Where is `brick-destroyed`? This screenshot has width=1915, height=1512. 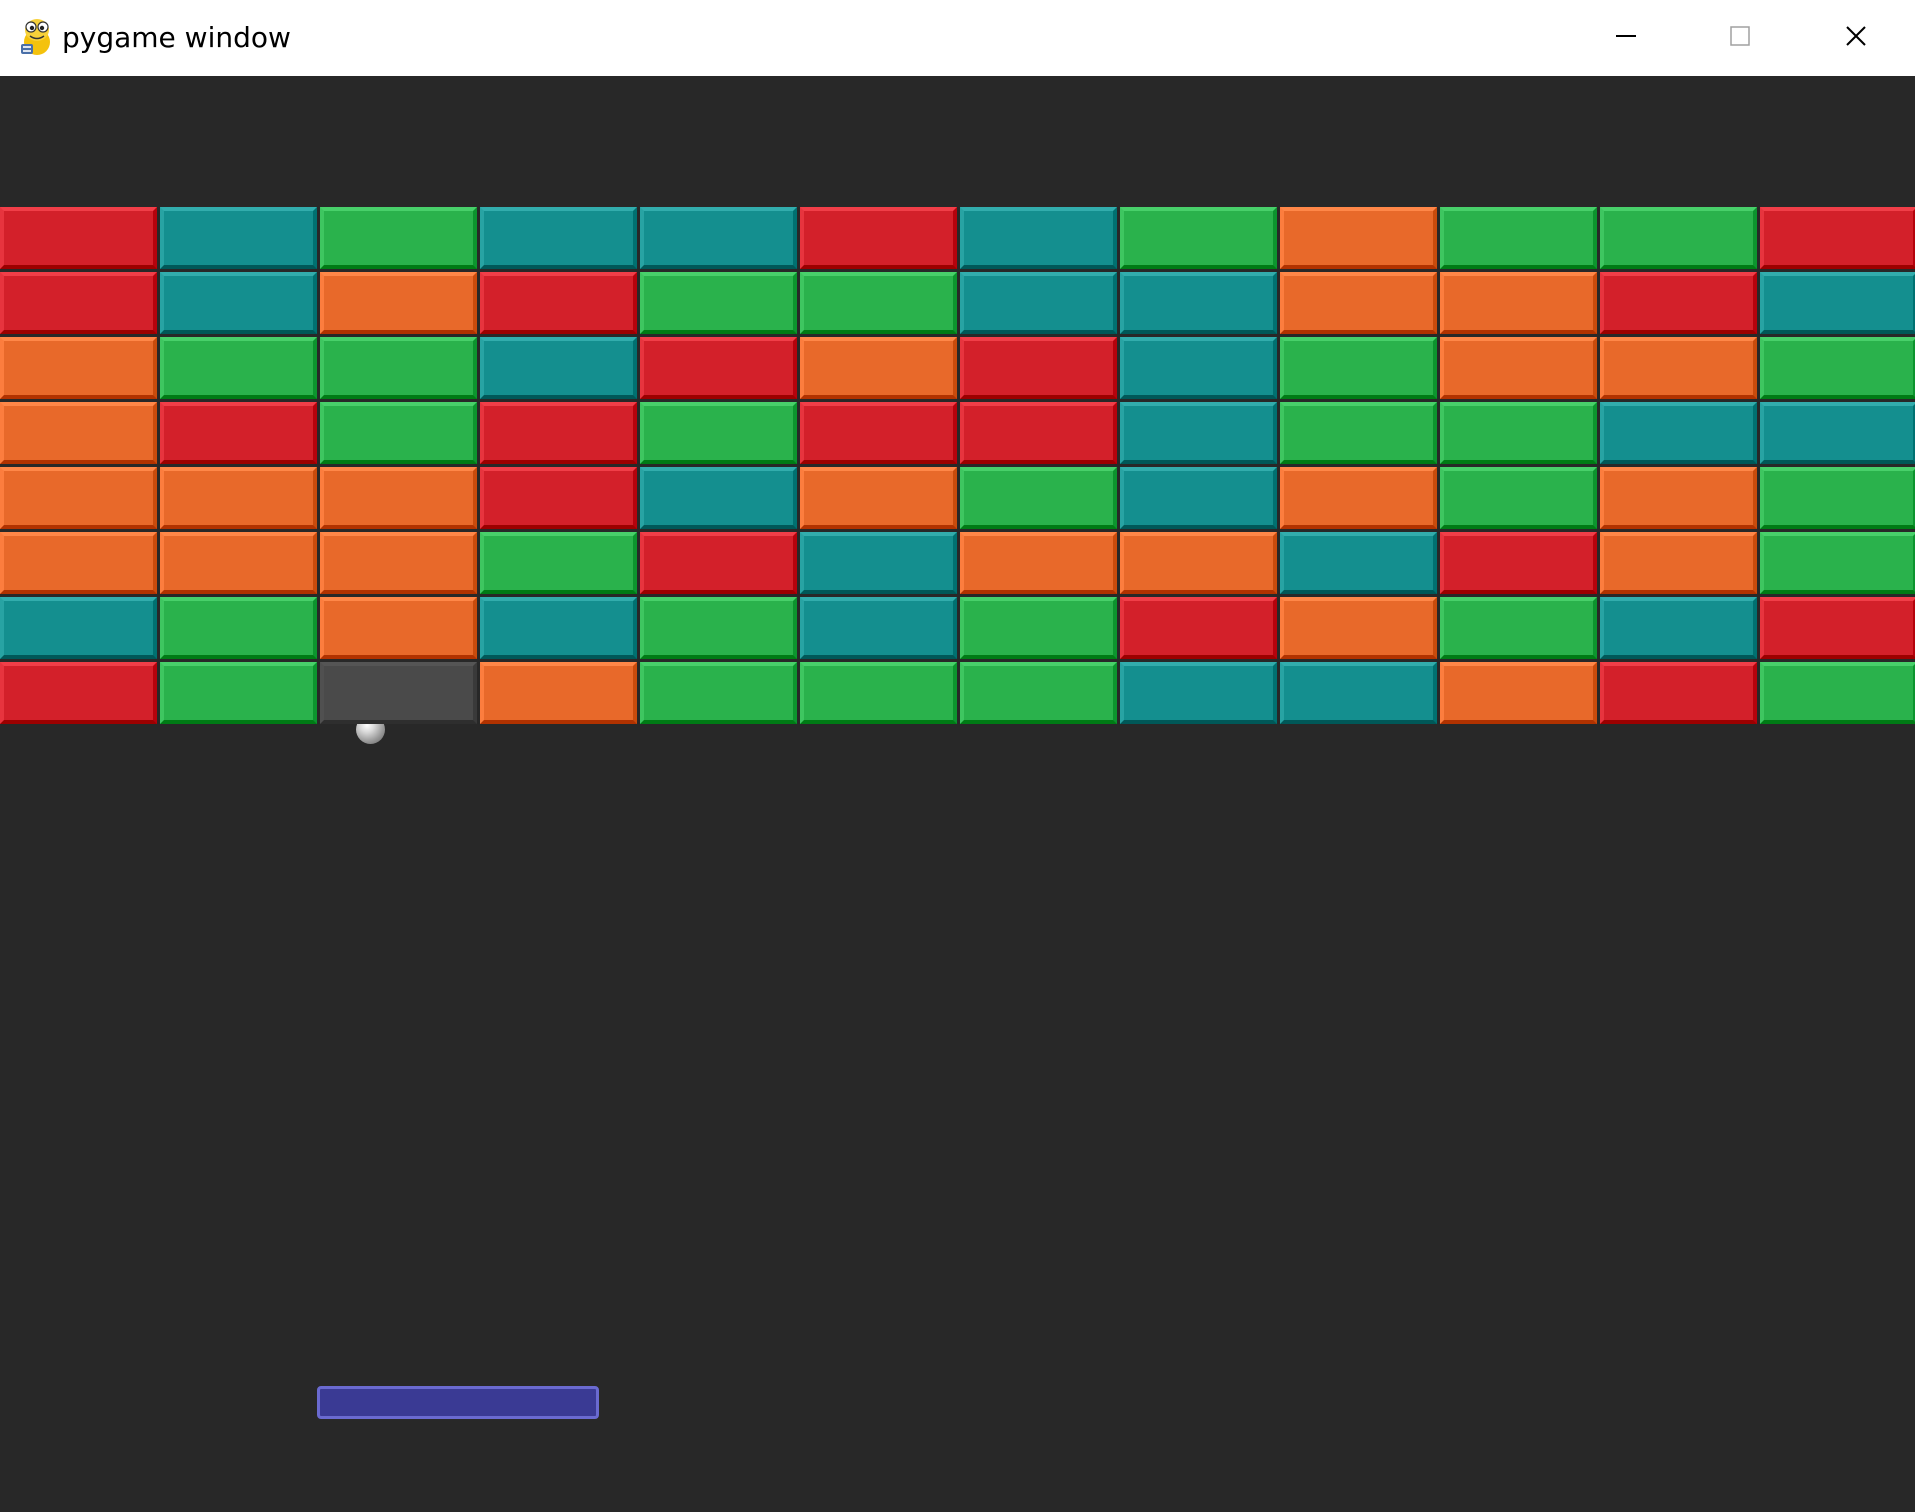 brick-destroyed is located at coordinates (398, 693).